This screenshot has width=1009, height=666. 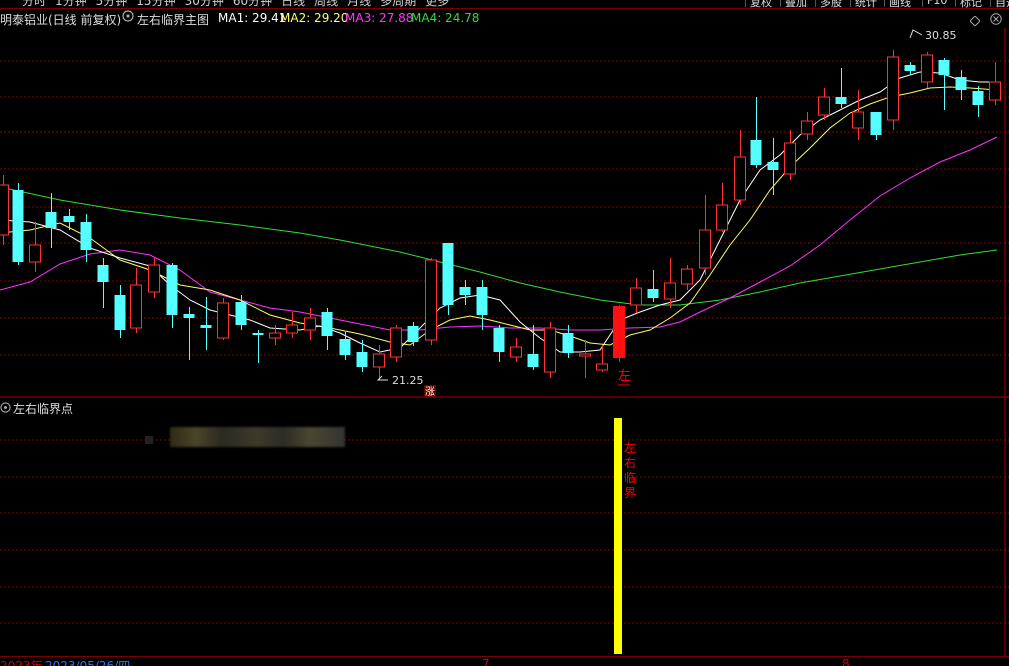 I want to click on sub-panel-title: 左右临界点, so click(x=43, y=408).